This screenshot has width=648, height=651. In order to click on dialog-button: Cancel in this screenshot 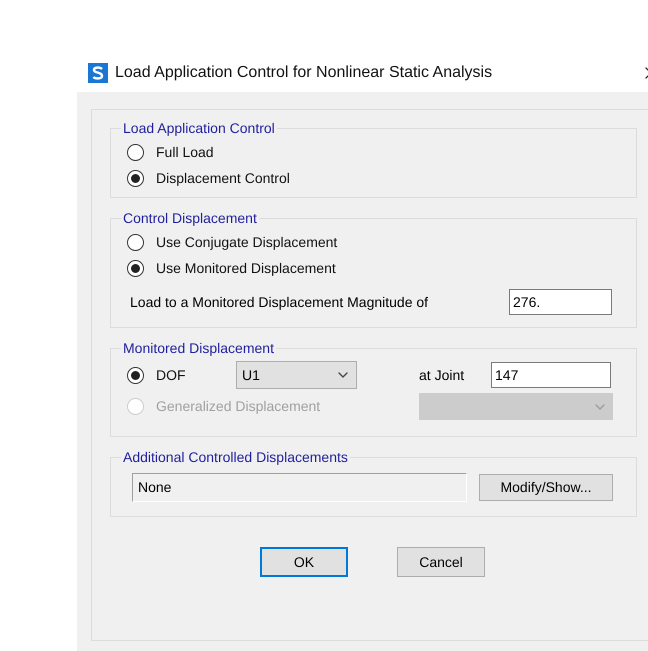, I will do `click(441, 562)`.